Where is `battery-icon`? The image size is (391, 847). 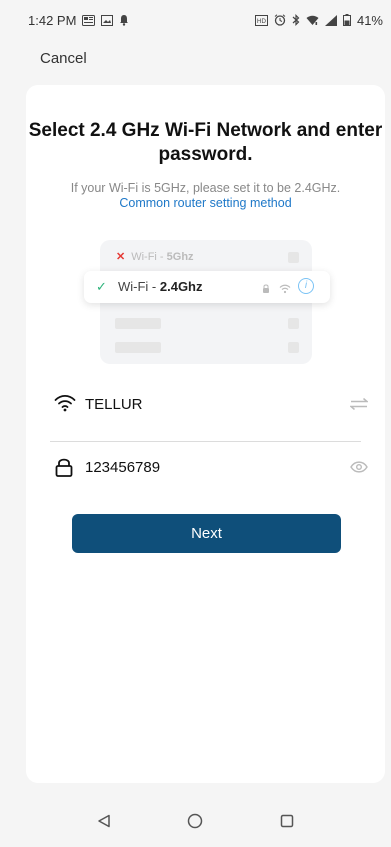
battery-icon is located at coordinates (346, 20).